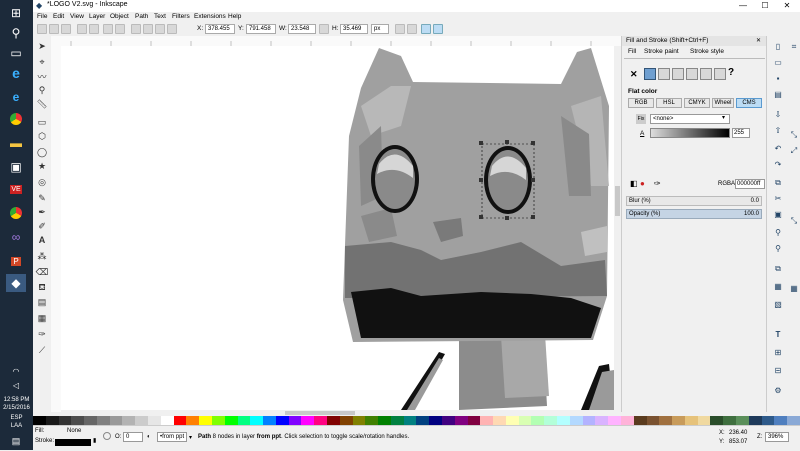 This screenshot has height=451, width=800. What do you see at coordinates (778, 79) in the screenshot?
I see `save-icon: ▪` at bounding box center [778, 79].